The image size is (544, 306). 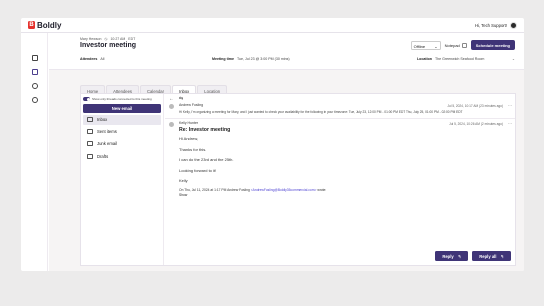 I want to click on drafts-icon, so click(x=90, y=156).